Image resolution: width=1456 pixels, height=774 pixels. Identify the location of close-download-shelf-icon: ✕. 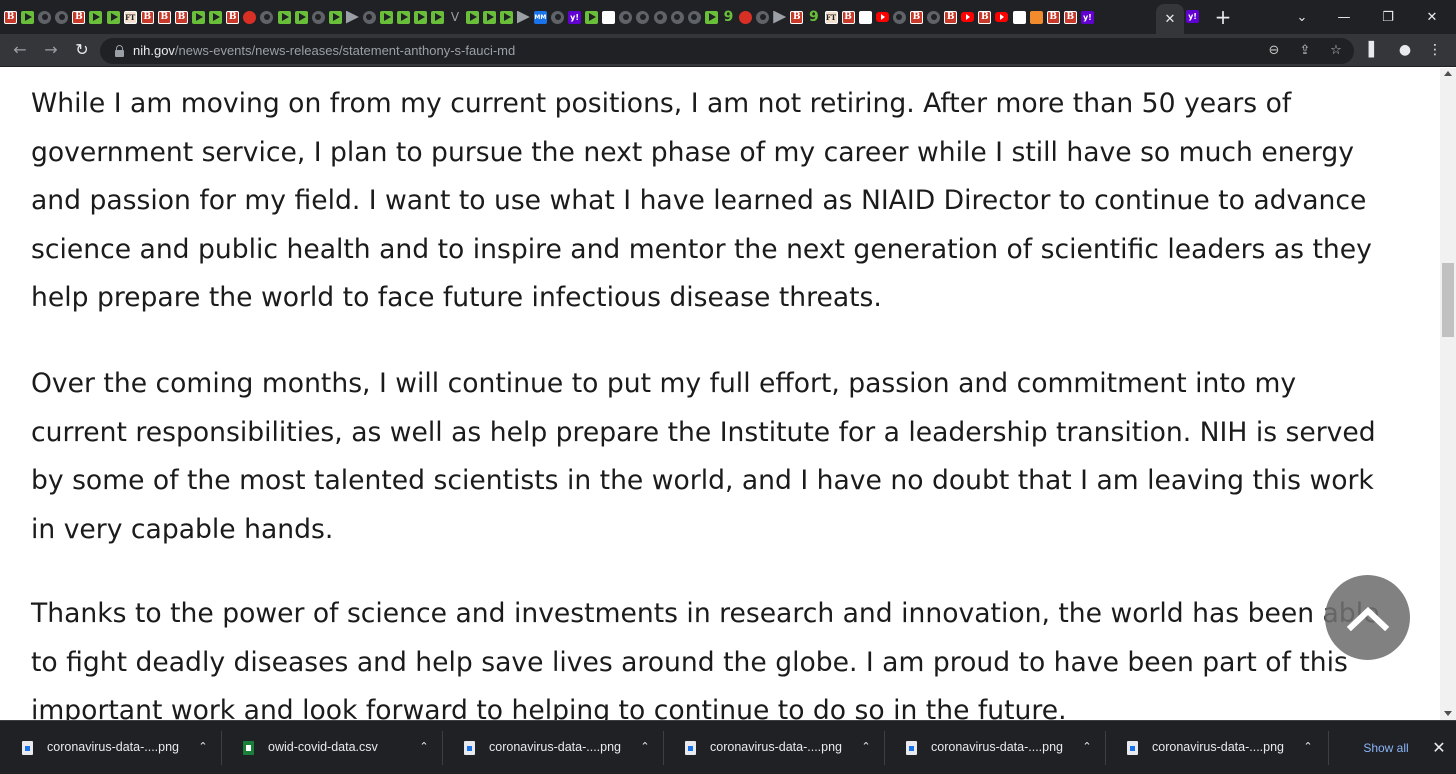
(1439, 748).